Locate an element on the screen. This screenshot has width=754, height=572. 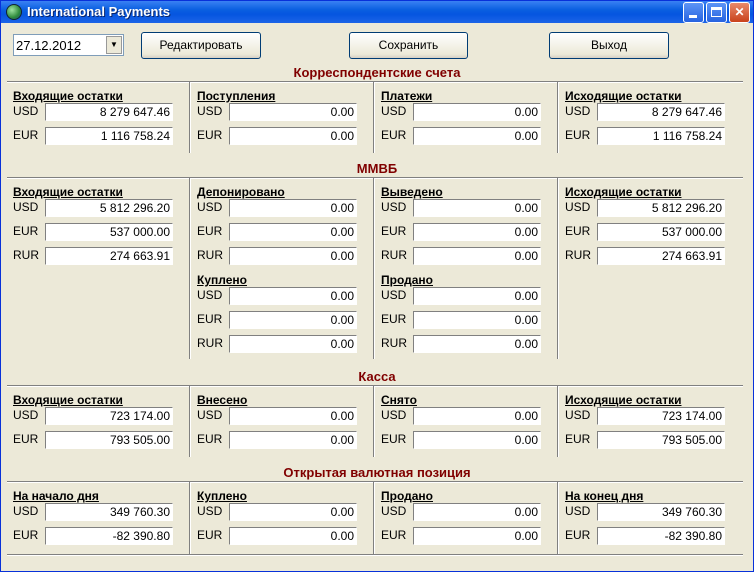
amount-field-cash-withdrawn-usd: 0.00 is located at coordinates (477, 416).